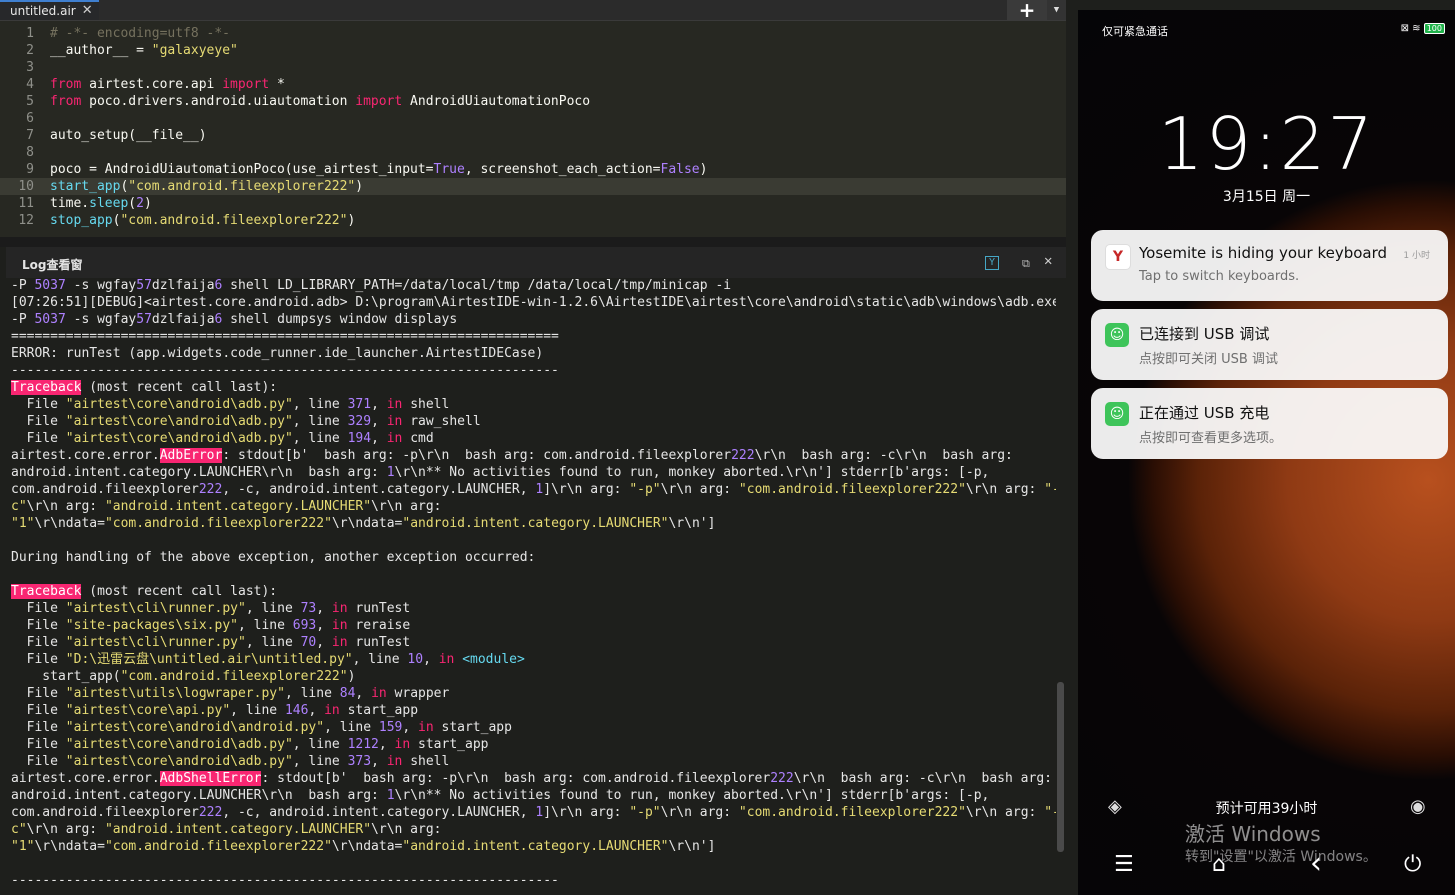 Image resolution: width=1455 pixels, height=895 pixels. What do you see at coordinates (210, 778) in the screenshot?
I see `log-token: AdbShellError` at bounding box center [210, 778].